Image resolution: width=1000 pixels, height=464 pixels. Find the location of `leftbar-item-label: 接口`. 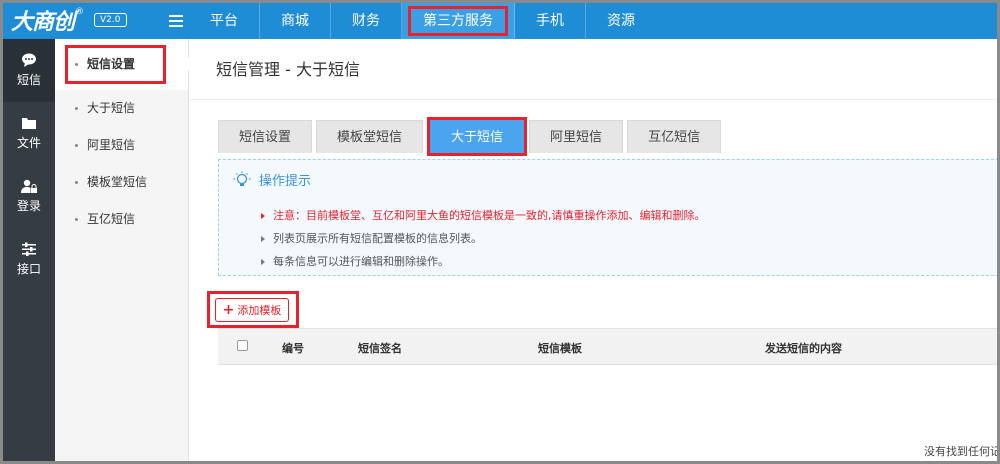

leftbar-item-label: 接口 is located at coordinates (28, 269).